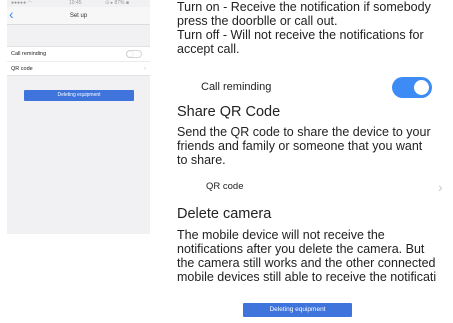 Image resolution: width=453 pixels, height=323 pixels. What do you see at coordinates (21, 3) in the screenshot?
I see `status-carrier: ●●●●● ◠` at bounding box center [21, 3].